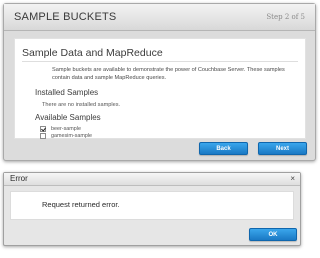 This screenshot has width=320, height=258. I want to click on error-message: Request returned error., so click(81, 204).